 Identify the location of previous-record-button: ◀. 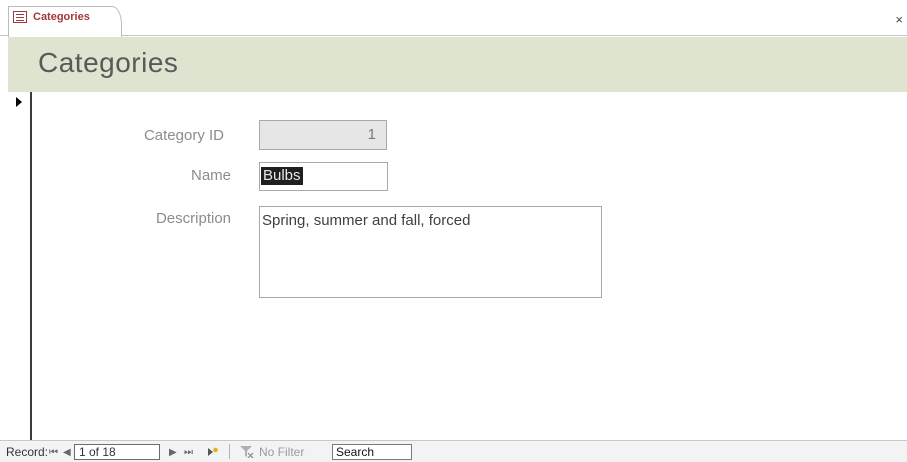
(67, 453).